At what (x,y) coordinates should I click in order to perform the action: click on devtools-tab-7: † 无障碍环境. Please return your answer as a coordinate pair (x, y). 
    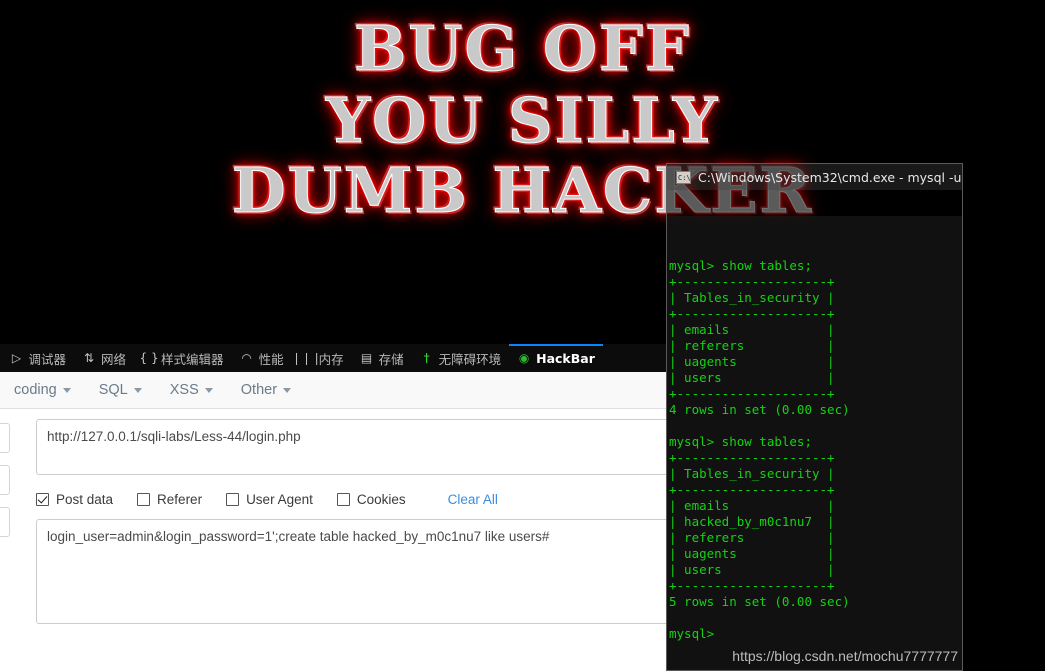
    Looking at the image, I should click on (461, 358).